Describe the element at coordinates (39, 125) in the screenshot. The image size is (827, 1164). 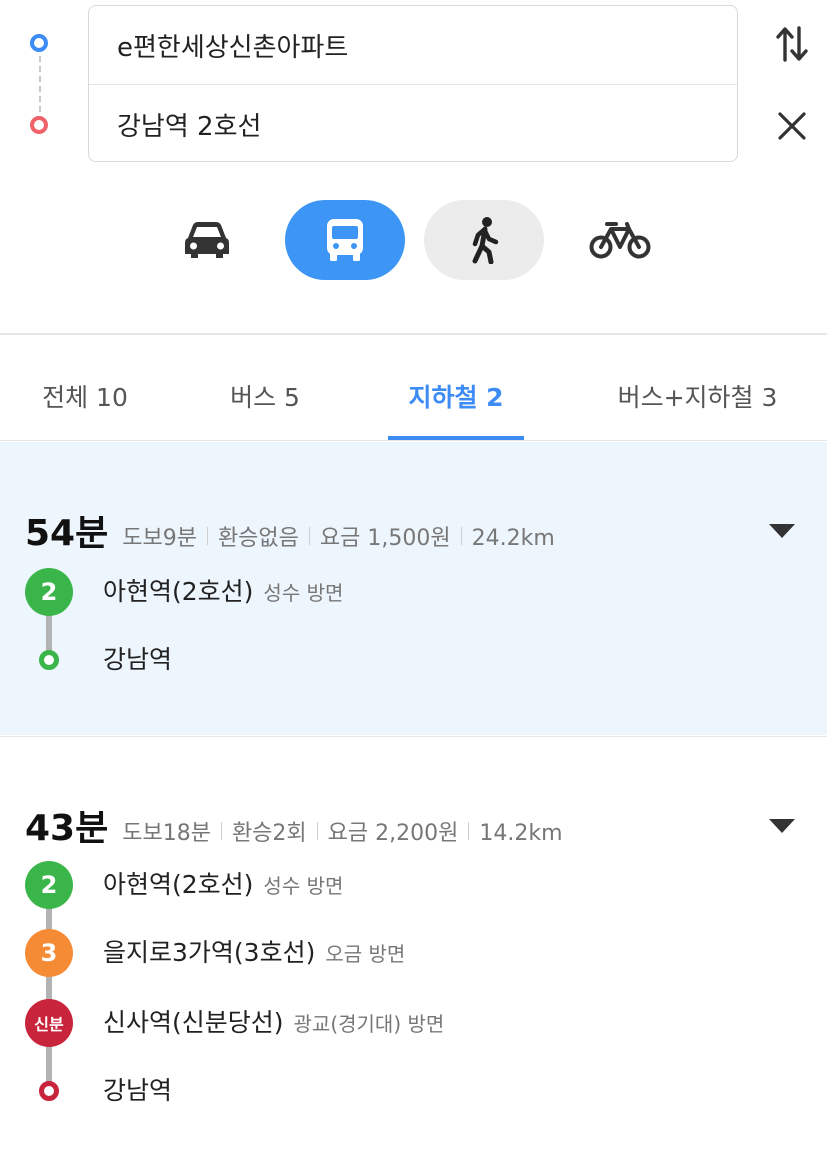
I see `destination-marker` at that location.